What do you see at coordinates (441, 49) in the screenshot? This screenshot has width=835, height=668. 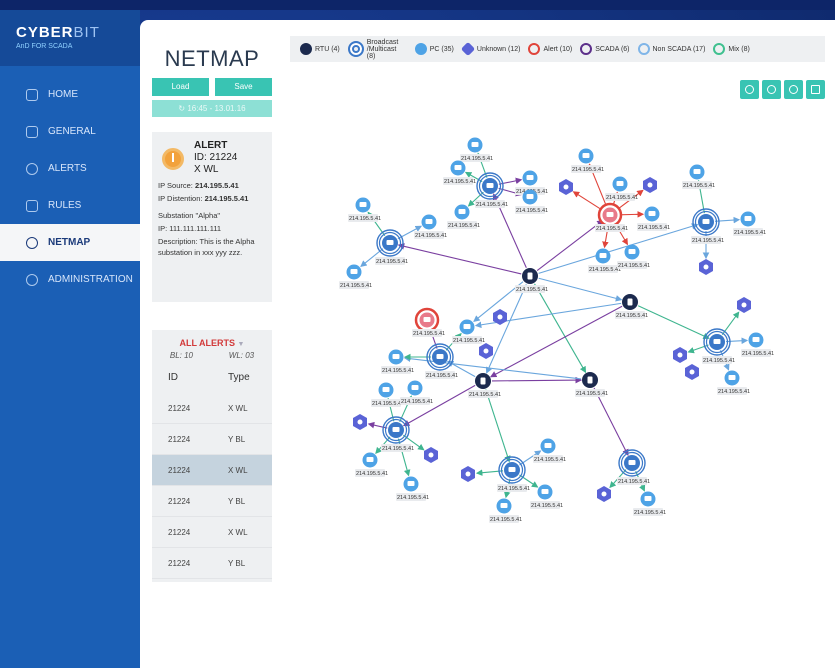 I see `legend-label: PC (35)` at bounding box center [441, 49].